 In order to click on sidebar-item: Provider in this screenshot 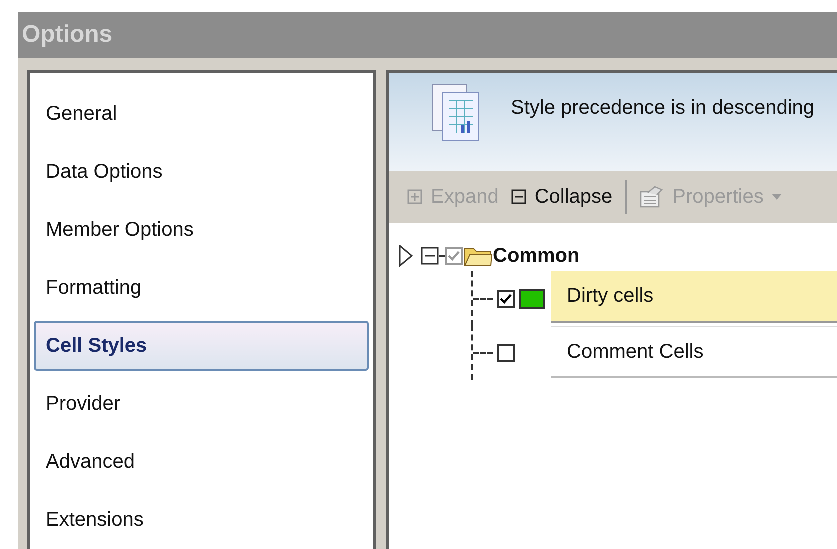, I will do `click(201, 404)`.